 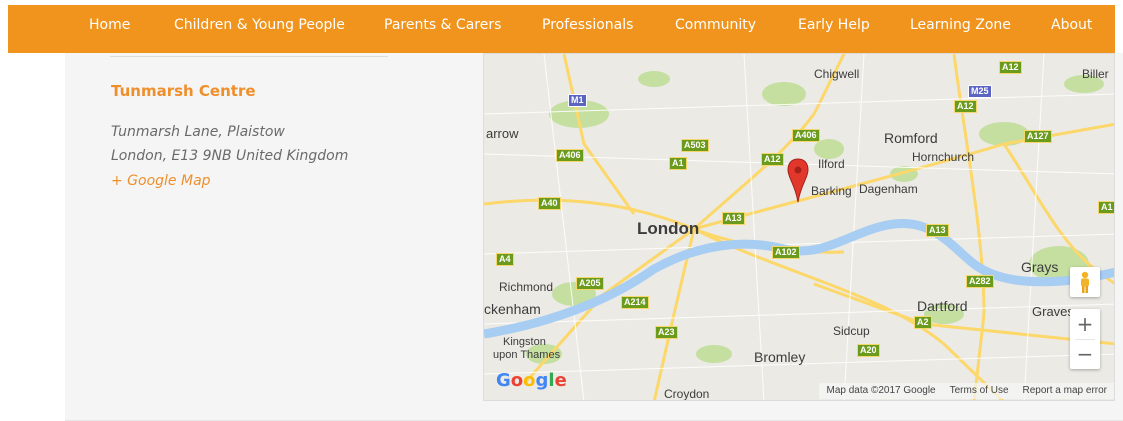 I want to click on road-shield: A2, so click(x=923, y=322).